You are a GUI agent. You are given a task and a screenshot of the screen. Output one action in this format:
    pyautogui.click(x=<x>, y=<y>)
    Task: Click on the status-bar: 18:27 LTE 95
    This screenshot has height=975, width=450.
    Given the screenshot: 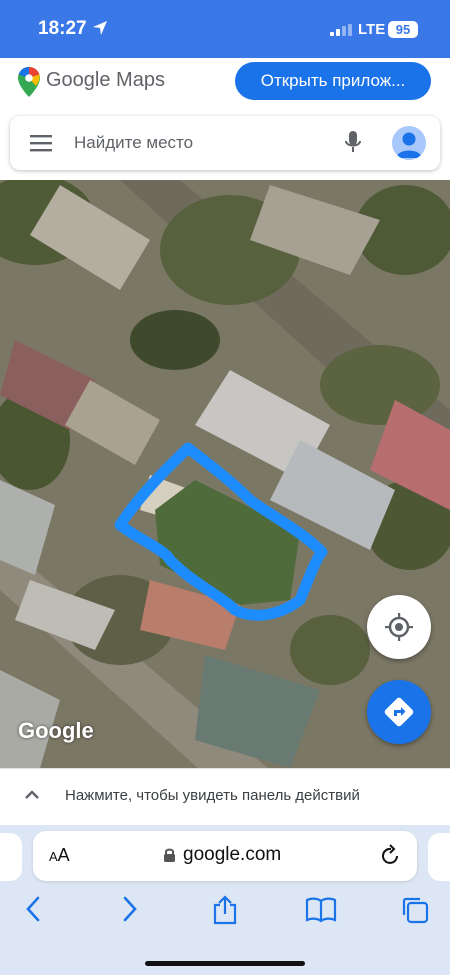 What is the action you would take?
    pyautogui.click(x=225, y=29)
    